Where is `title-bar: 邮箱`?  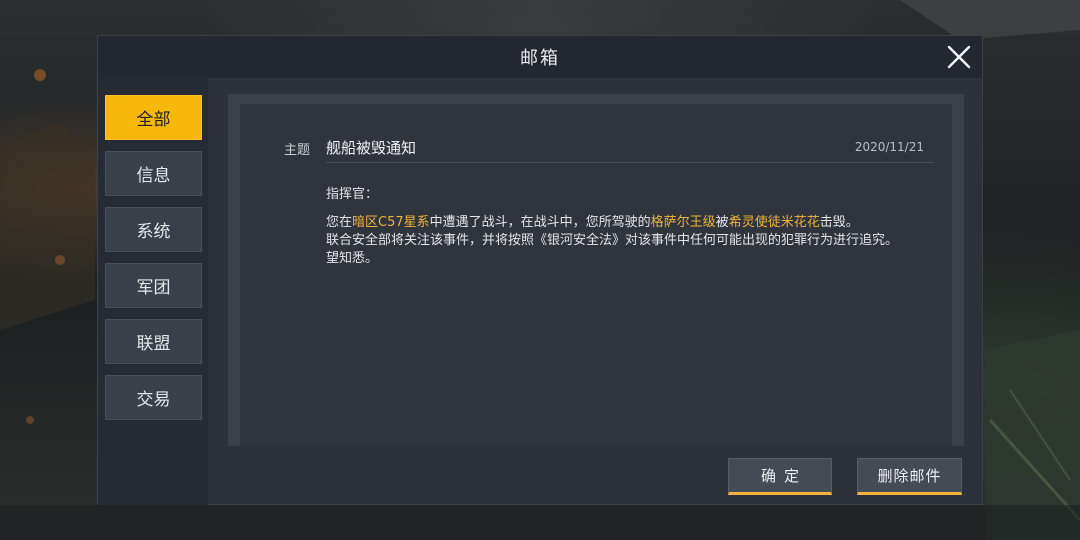 title-bar: 邮箱 is located at coordinates (540, 57).